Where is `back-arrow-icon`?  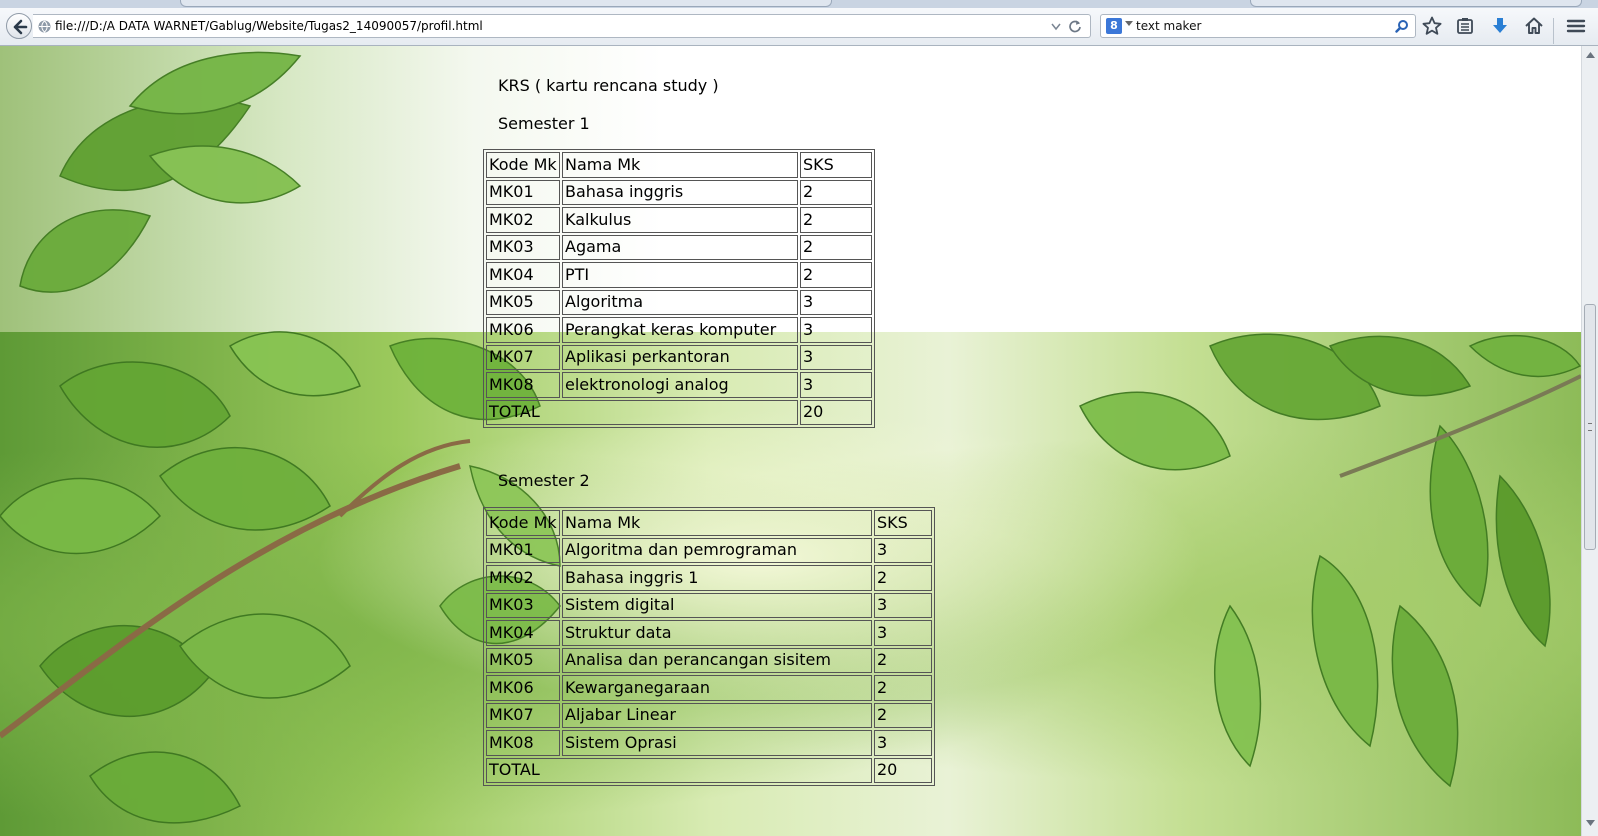 back-arrow-icon is located at coordinates (20, 27).